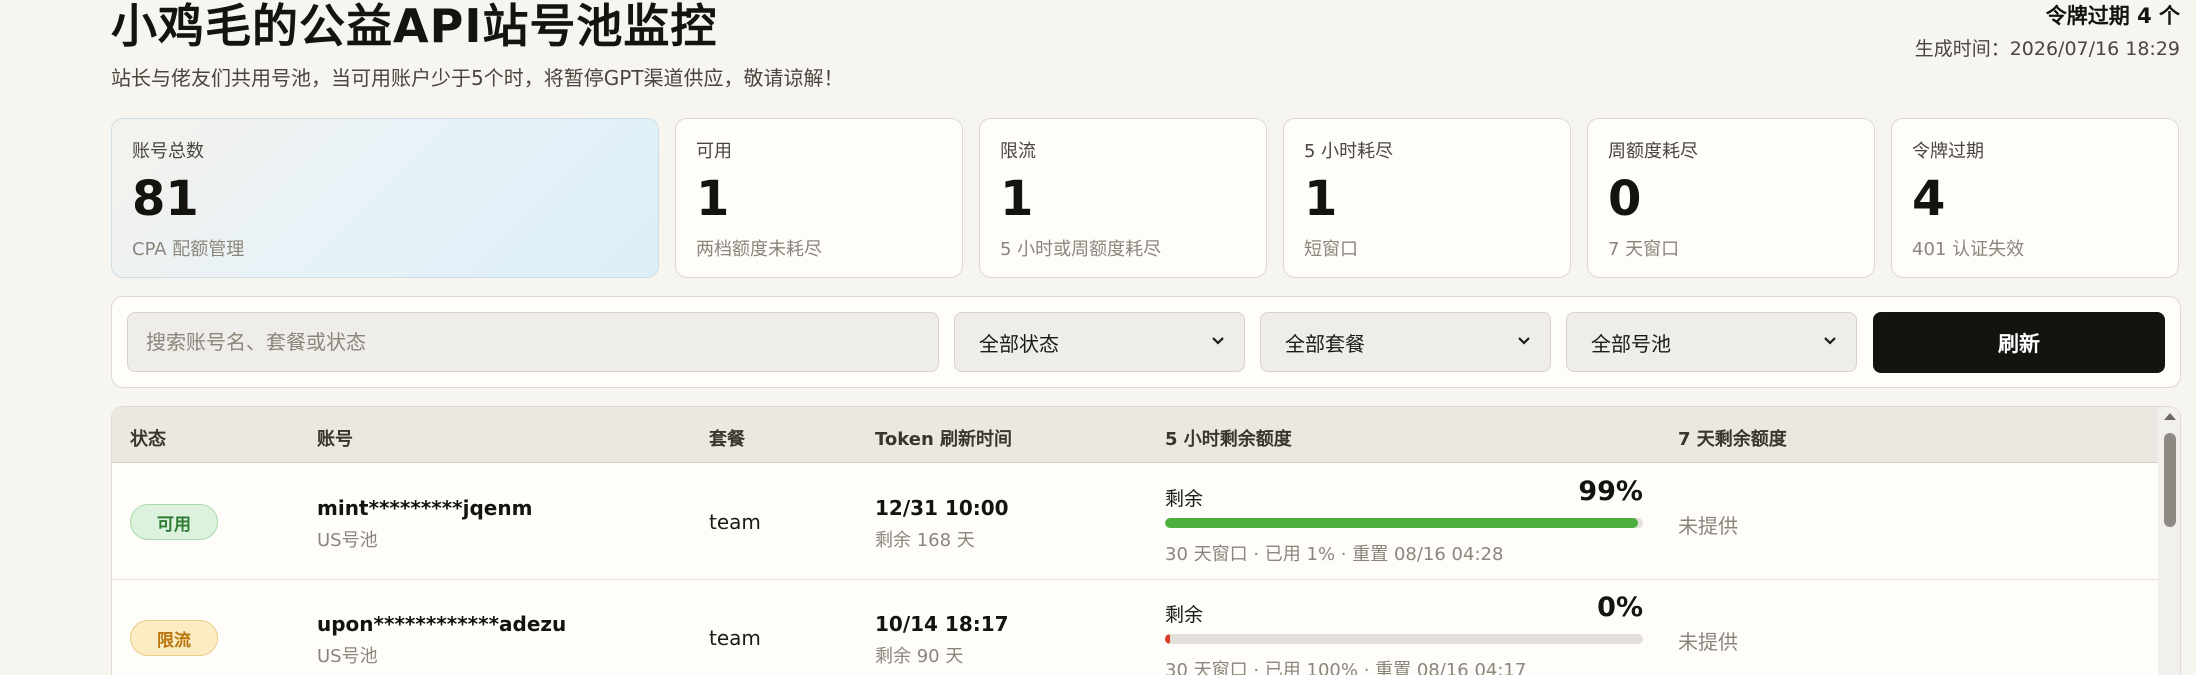  I want to click on token-remaining: 剩余 168 天, so click(925, 540).